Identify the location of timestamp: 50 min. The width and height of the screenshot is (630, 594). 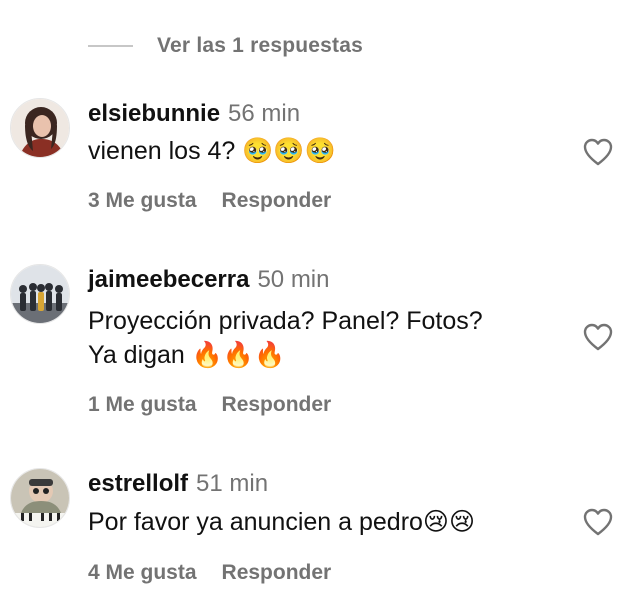
(293, 280).